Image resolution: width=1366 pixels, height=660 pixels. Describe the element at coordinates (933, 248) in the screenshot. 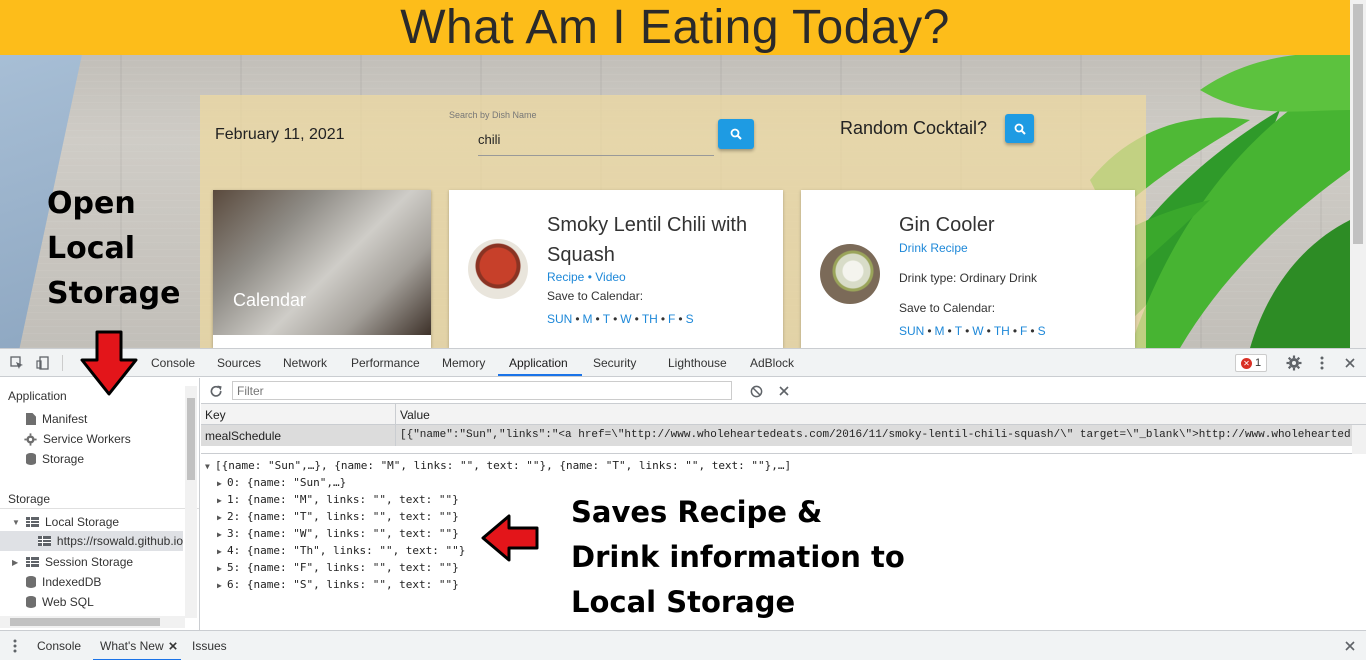

I see `drink-recipe-link: Drink Recipe` at that location.